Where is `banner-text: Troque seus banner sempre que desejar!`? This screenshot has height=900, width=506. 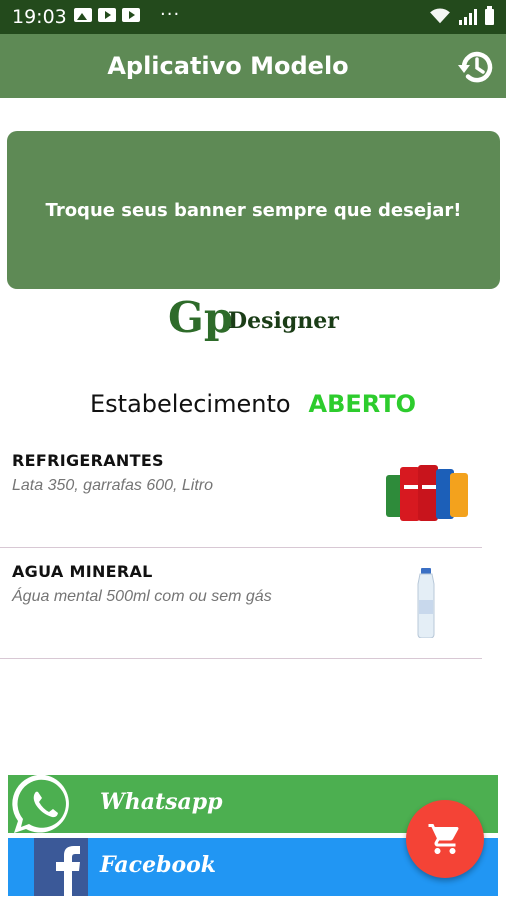
banner-text: Troque seus banner sempre que desejar! is located at coordinates (253, 210).